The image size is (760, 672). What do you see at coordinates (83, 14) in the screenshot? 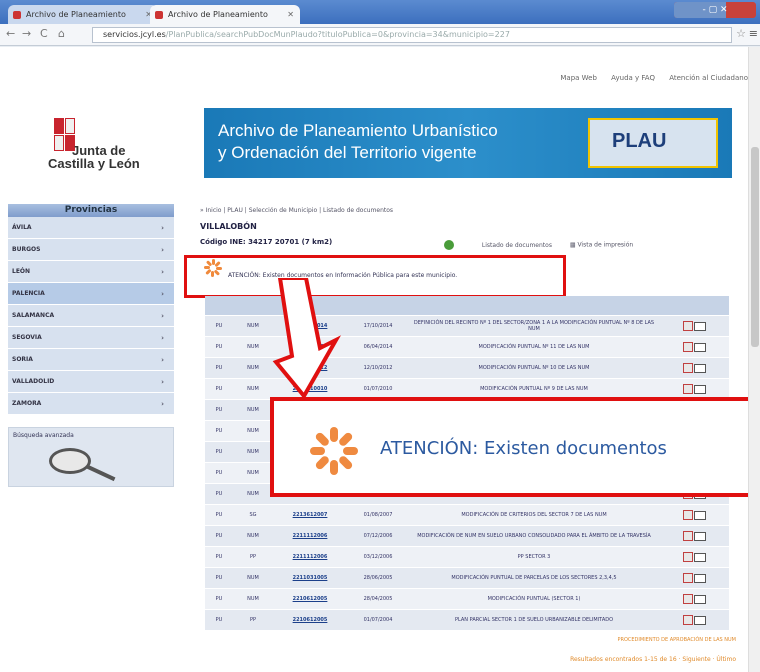
I see `browser-tab-1: Archivo de Planeamiento ✕` at bounding box center [83, 14].